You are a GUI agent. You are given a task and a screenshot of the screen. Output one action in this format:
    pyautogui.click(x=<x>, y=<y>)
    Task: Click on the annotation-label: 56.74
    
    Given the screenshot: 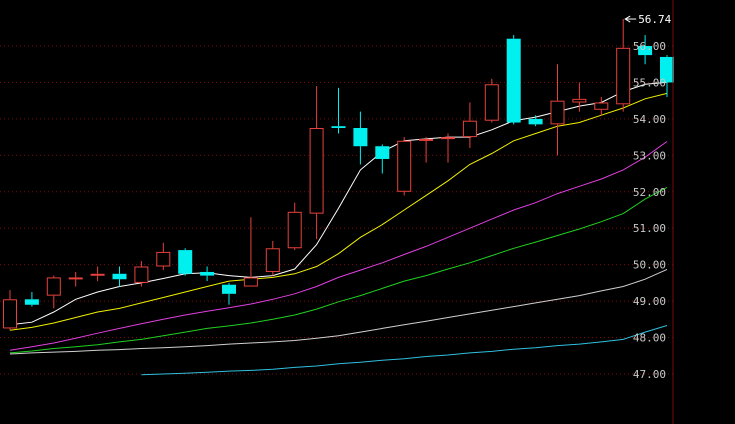 What is the action you would take?
    pyautogui.click(x=654, y=19)
    